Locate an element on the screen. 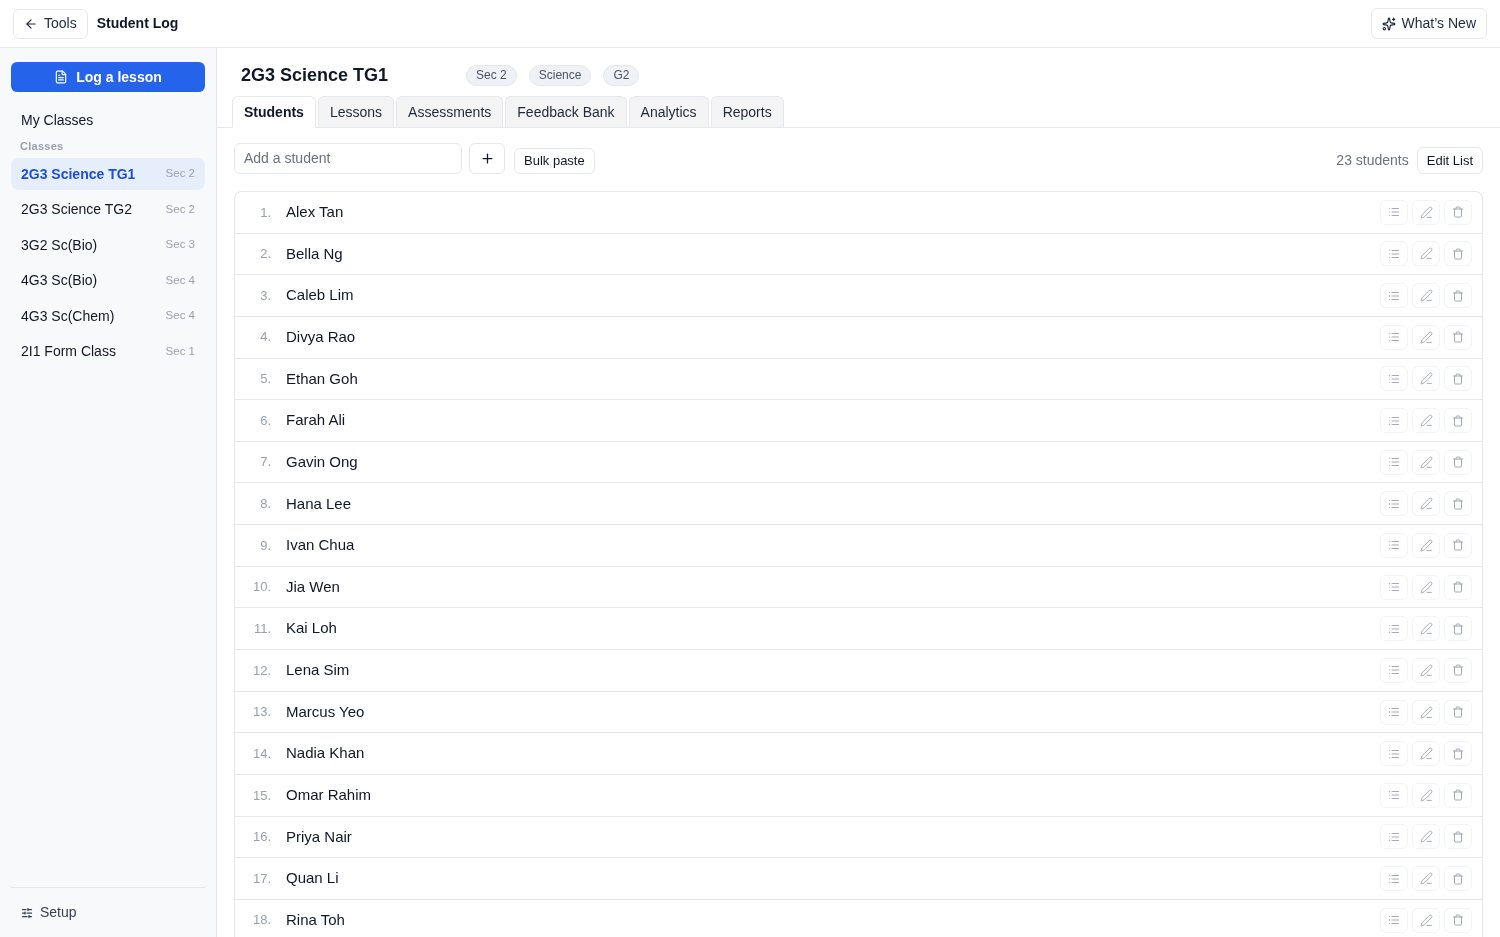  class-name: 2G3 Science TG1 is located at coordinates (78, 174).